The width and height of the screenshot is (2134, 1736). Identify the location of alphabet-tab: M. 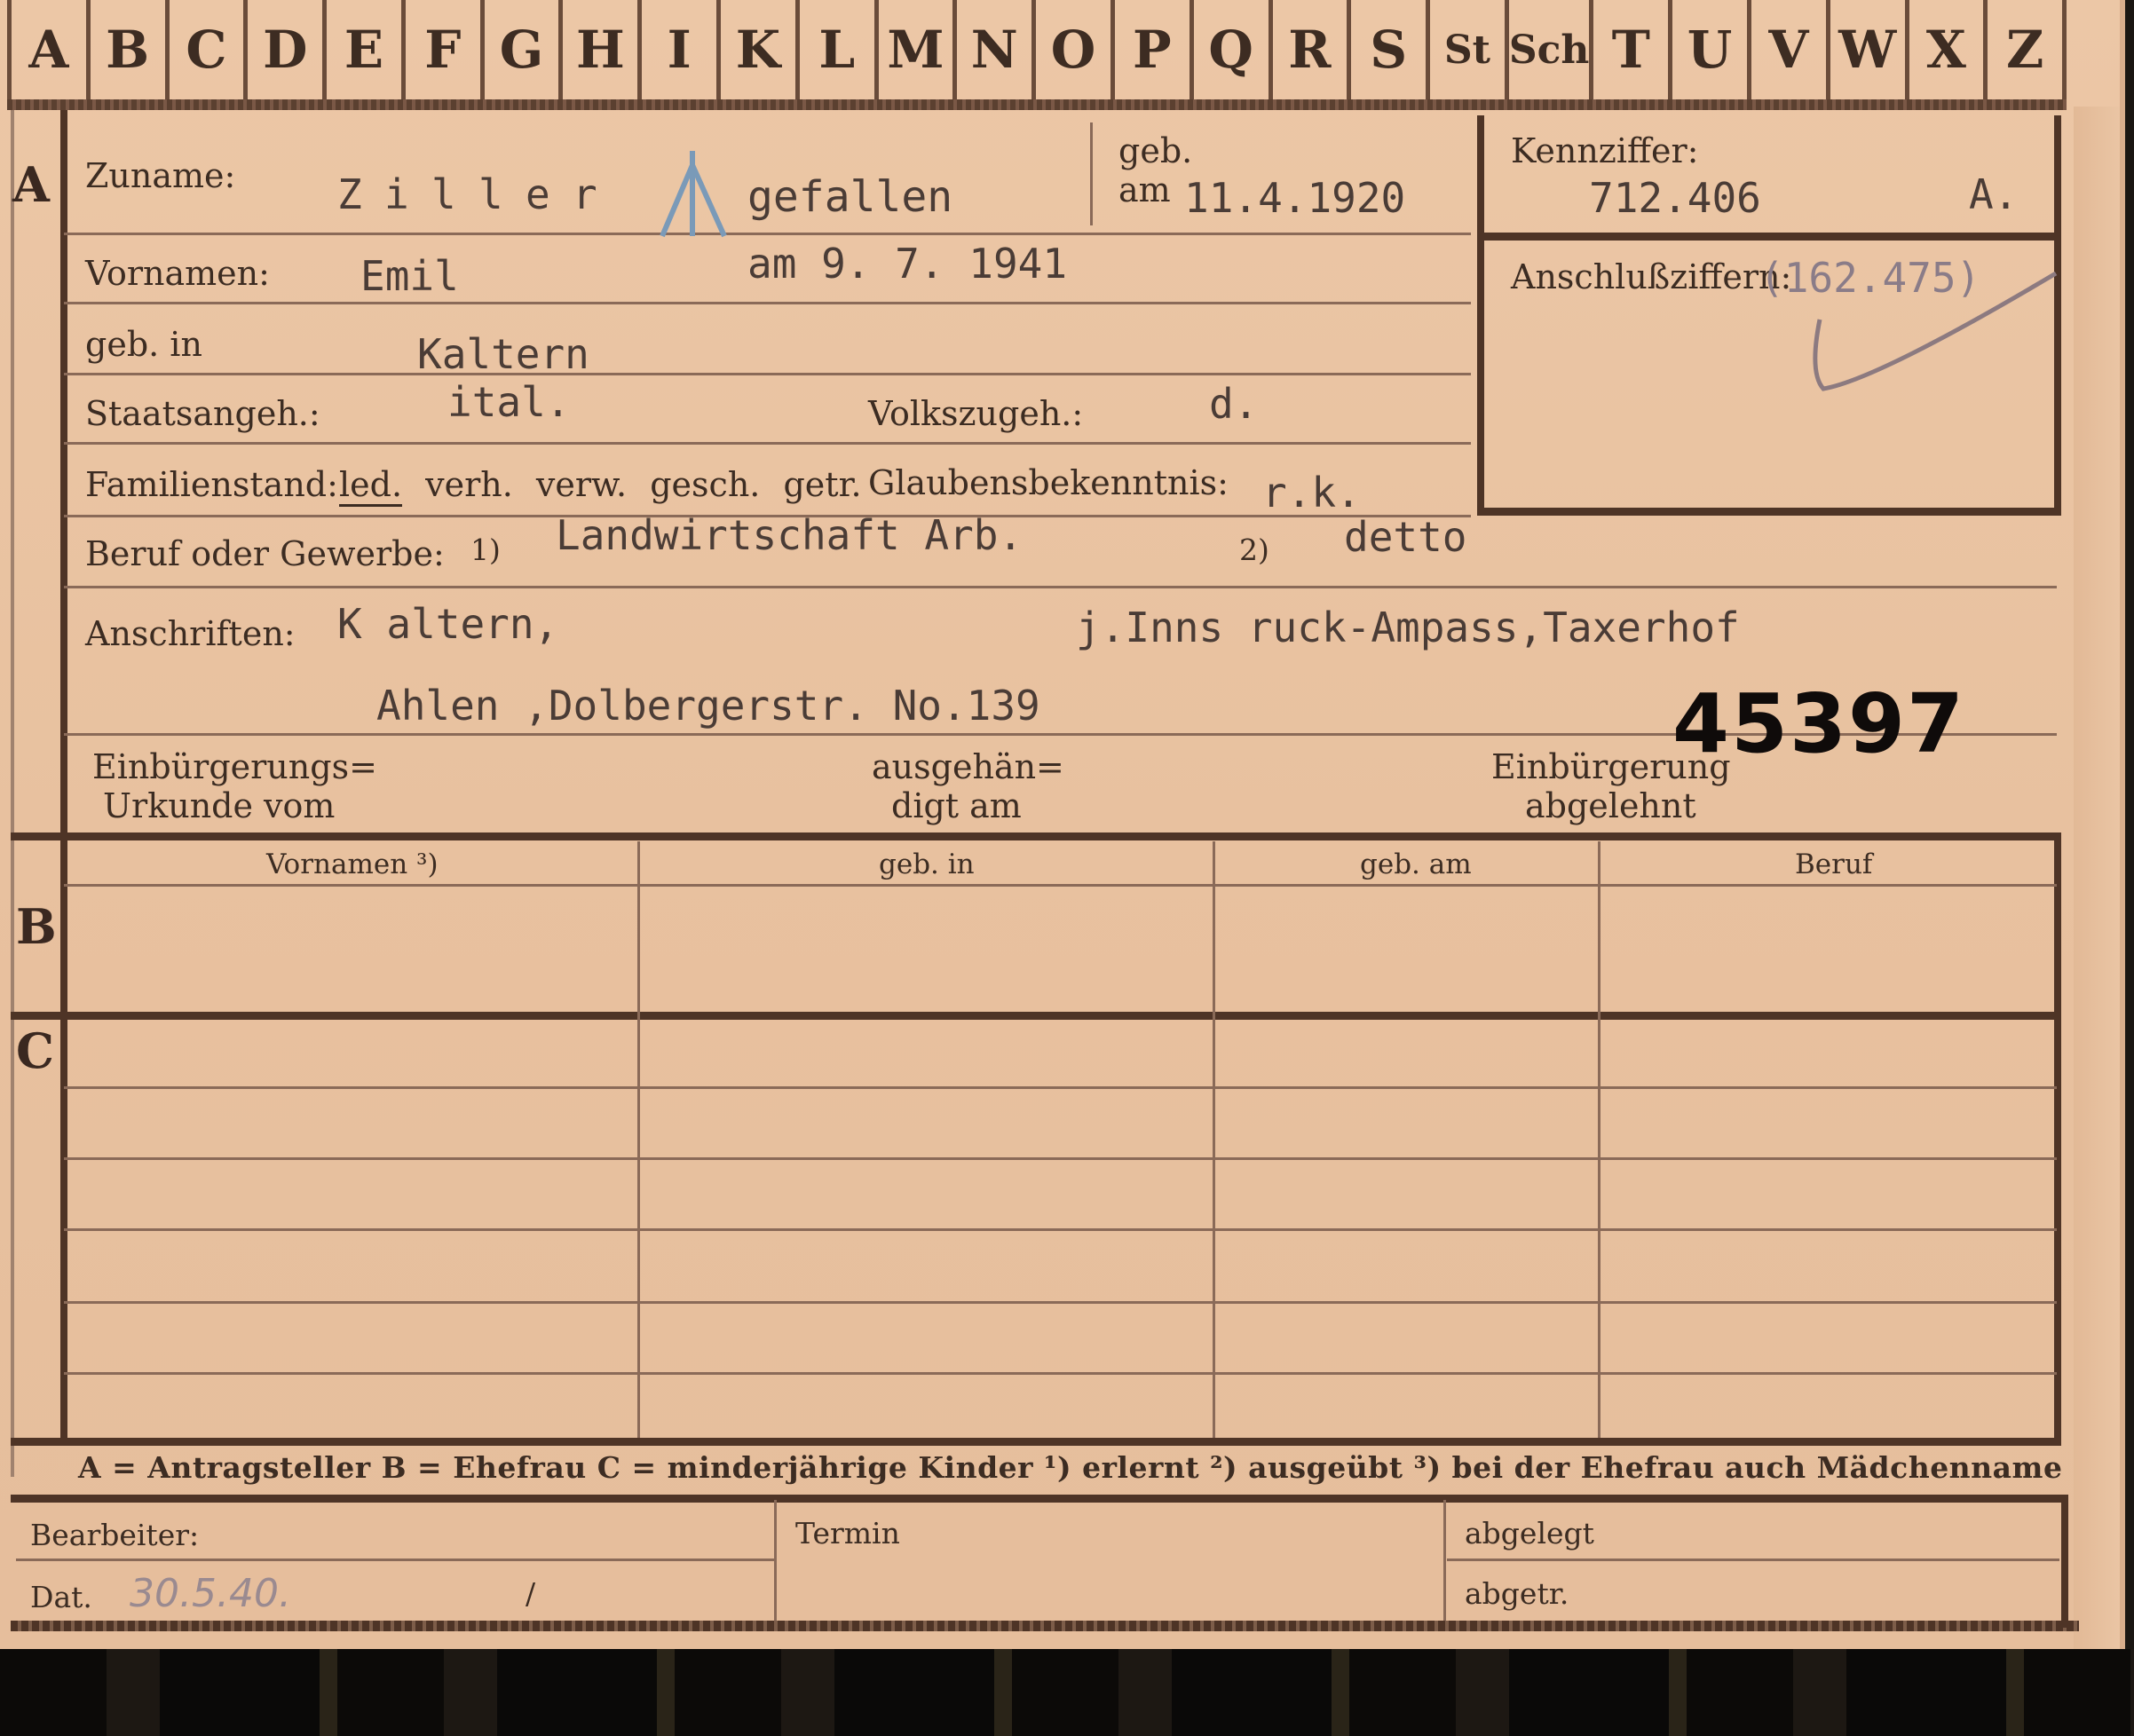
(919, 49).